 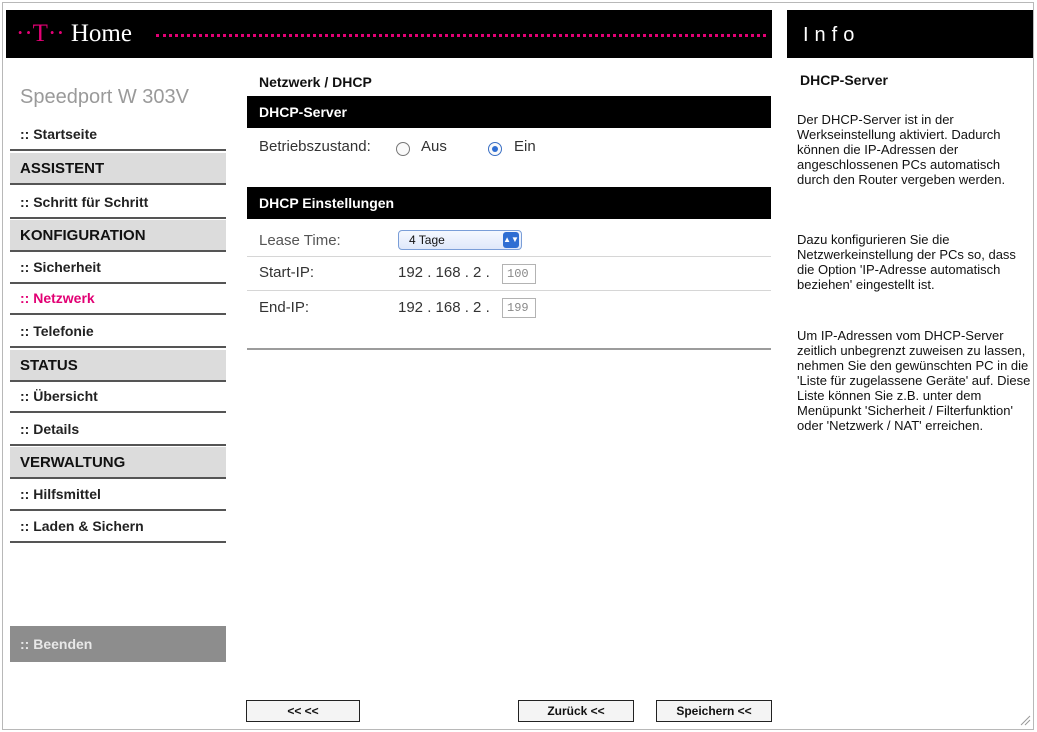 What do you see at coordinates (118, 203) in the screenshot?
I see `nav-schritt-fuer-schritt: :: Schritt für Schritt` at bounding box center [118, 203].